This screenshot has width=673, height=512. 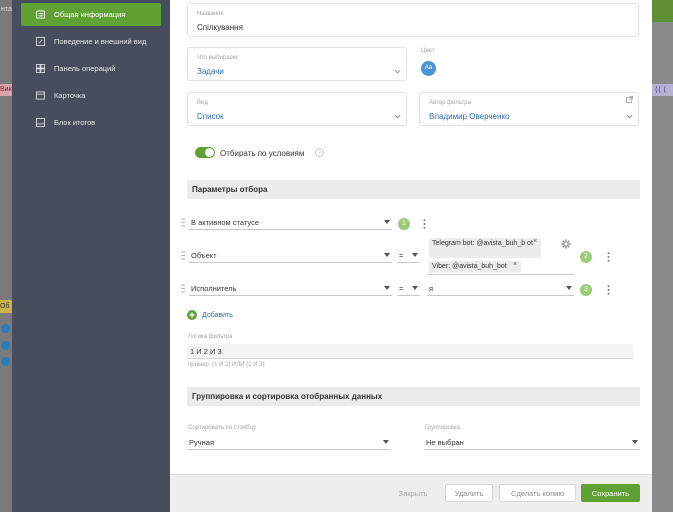 What do you see at coordinates (210, 116) in the screenshot?
I see `view-value: Список` at bounding box center [210, 116].